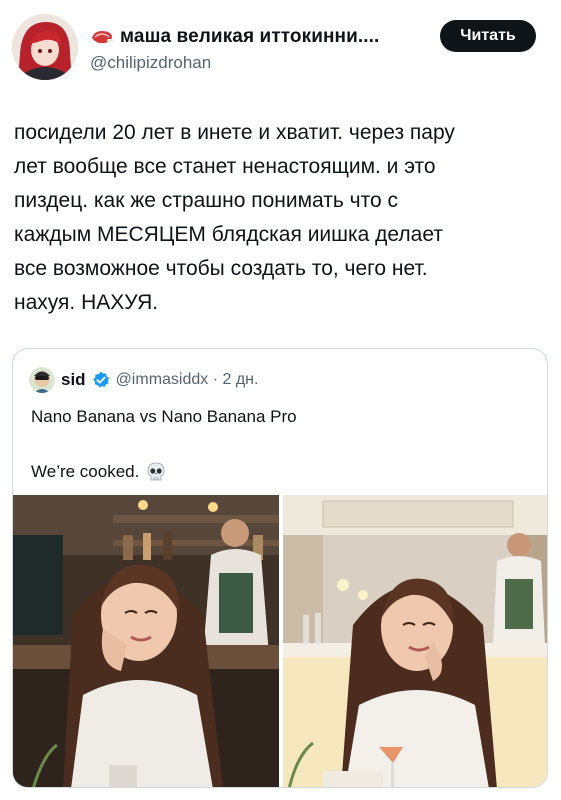 The image size is (561, 800). I want to click on quoted-avatar, so click(42, 380).